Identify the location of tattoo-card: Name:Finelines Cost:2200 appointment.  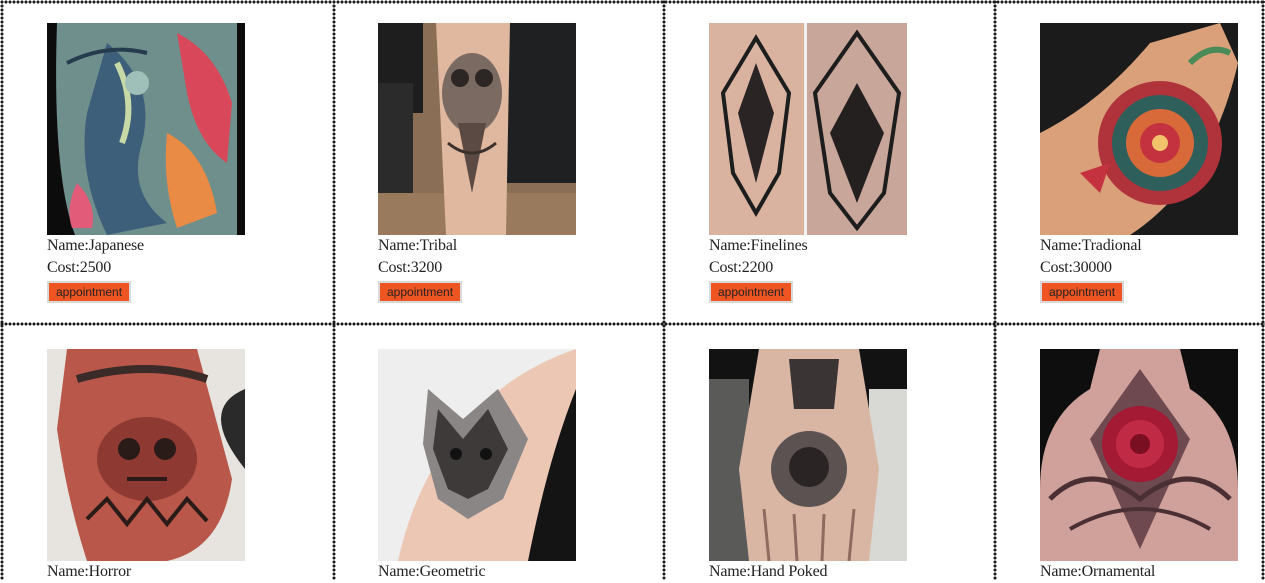
(839, 163).